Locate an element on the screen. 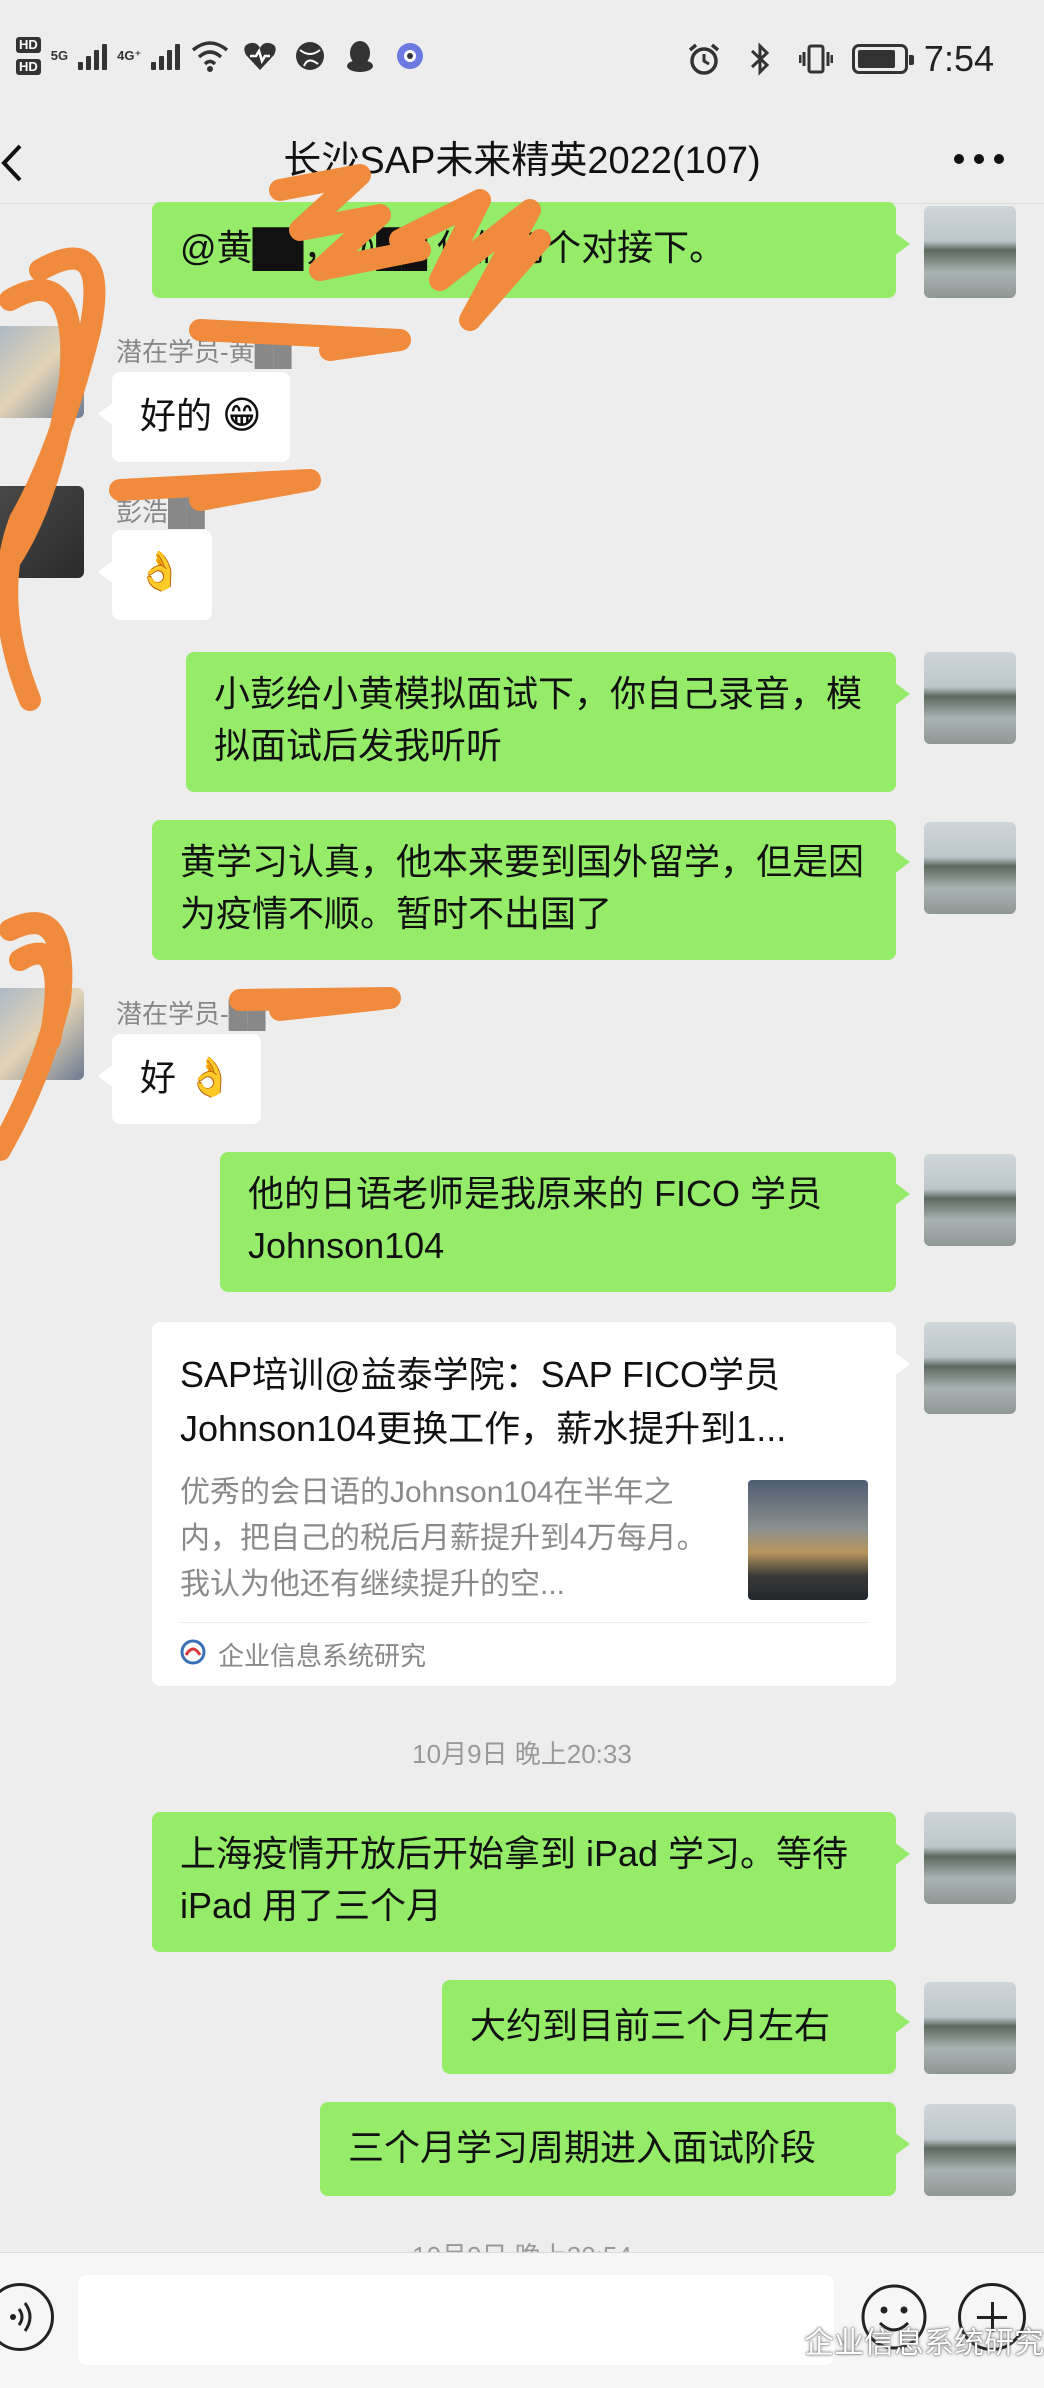  message-text: 黄学习认真，他本来要到国外留学，但是因为疫情不顺。暂时不出国了 is located at coordinates (522, 887).